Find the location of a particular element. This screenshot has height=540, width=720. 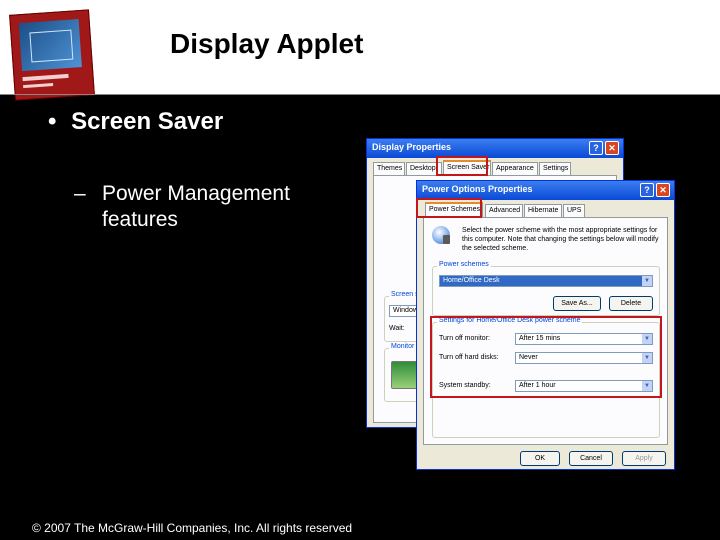

display-properties-title: Display Properties is located at coordinates (412, 147).